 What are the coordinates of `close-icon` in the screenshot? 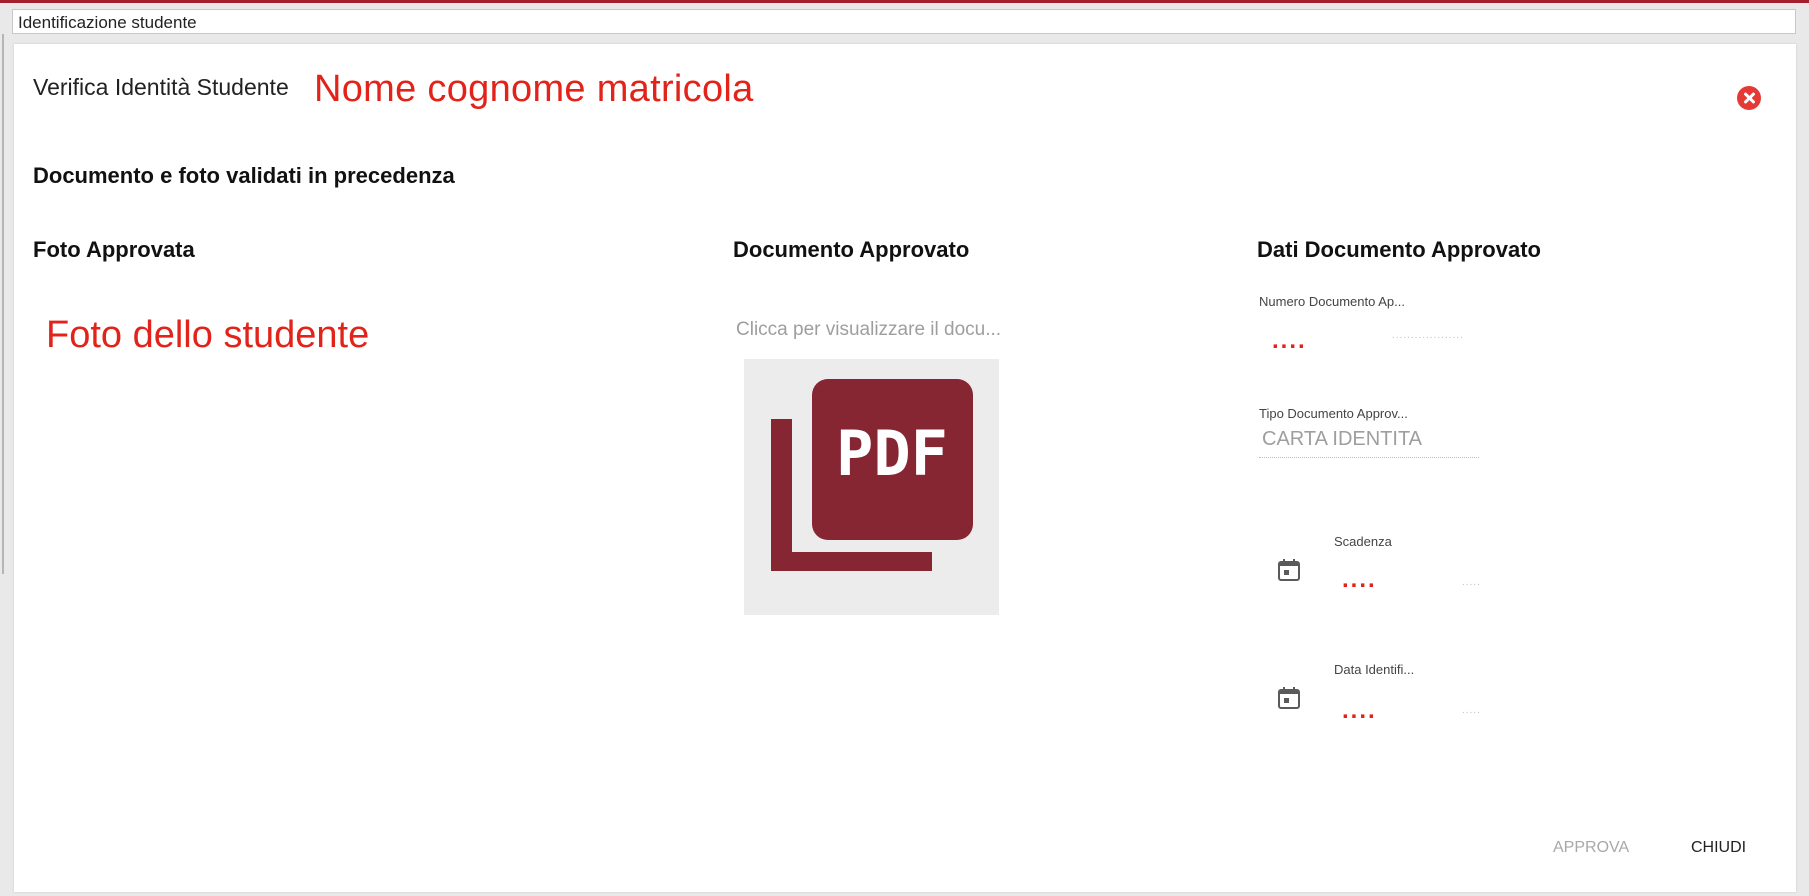 It's located at (1749, 98).